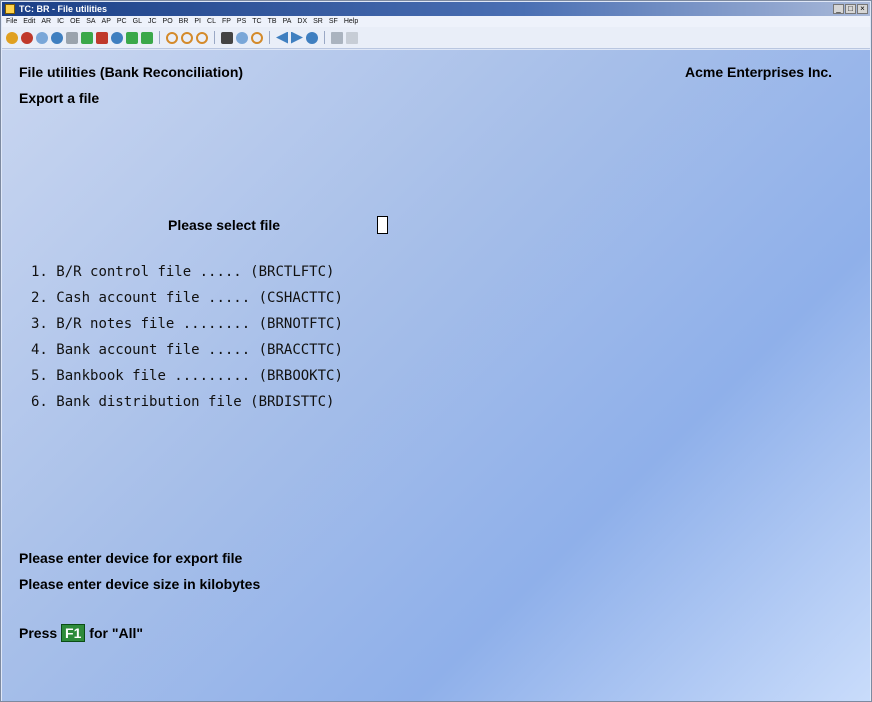 The image size is (872, 702). What do you see at coordinates (131, 558) in the screenshot?
I see `device-prompt: Please enter device for export file` at bounding box center [131, 558].